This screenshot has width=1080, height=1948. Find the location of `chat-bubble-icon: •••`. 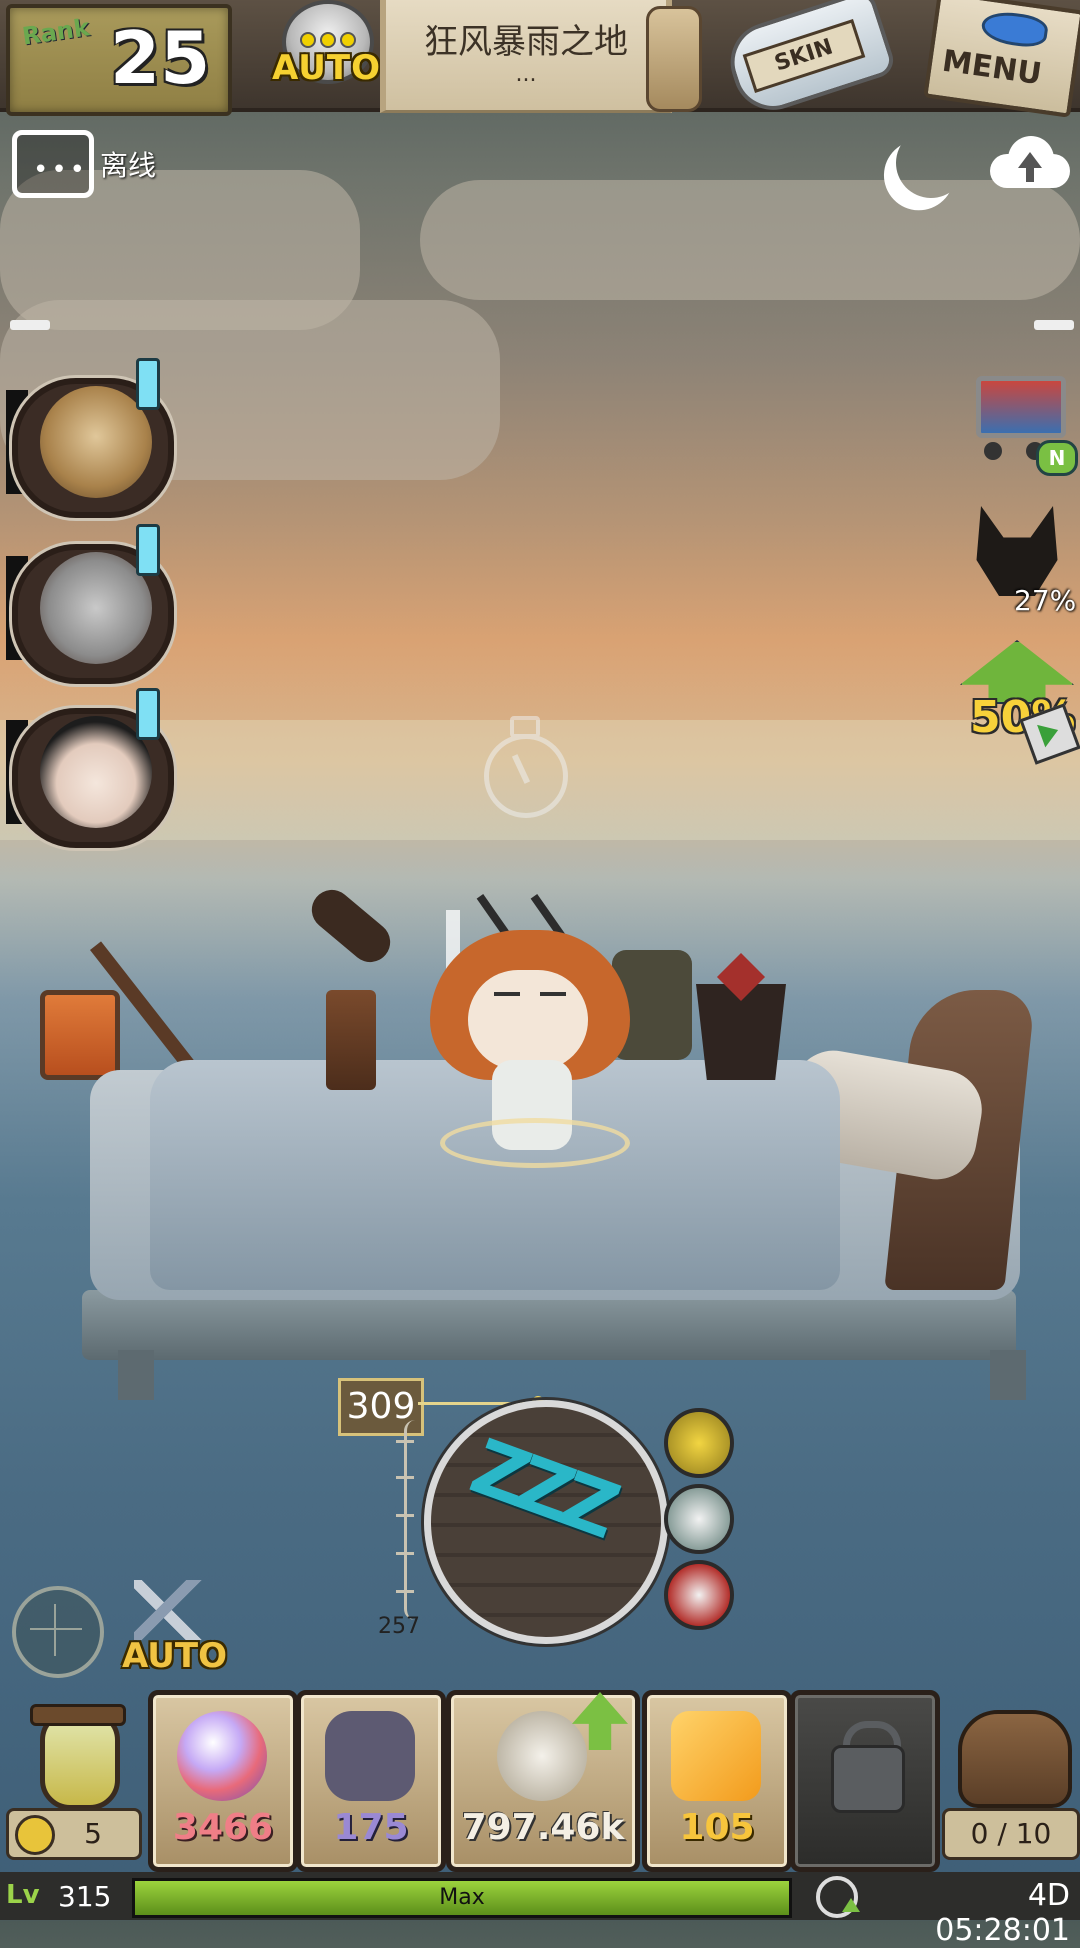

chat-bubble-icon: ••• is located at coordinates (61, 170).